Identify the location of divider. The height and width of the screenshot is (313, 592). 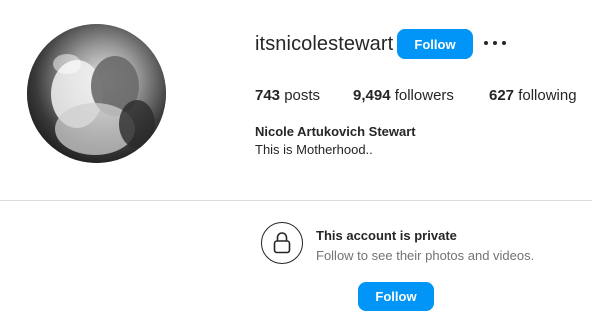
(296, 200).